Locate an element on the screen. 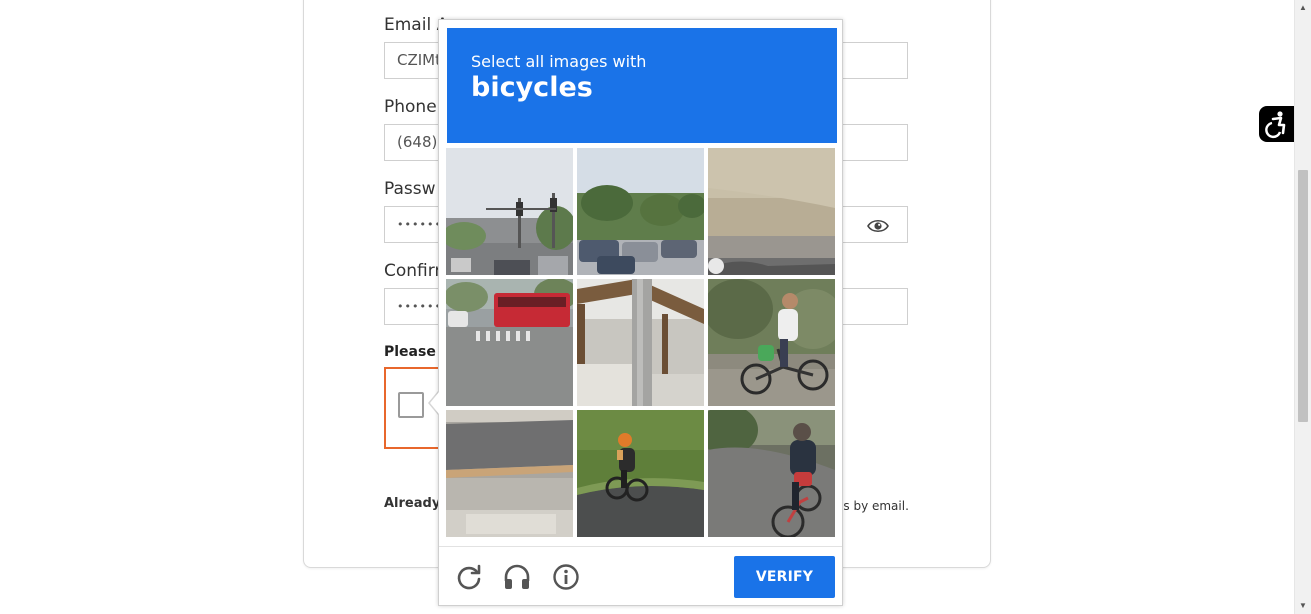  info-icon is located at coordinates (566, 577).